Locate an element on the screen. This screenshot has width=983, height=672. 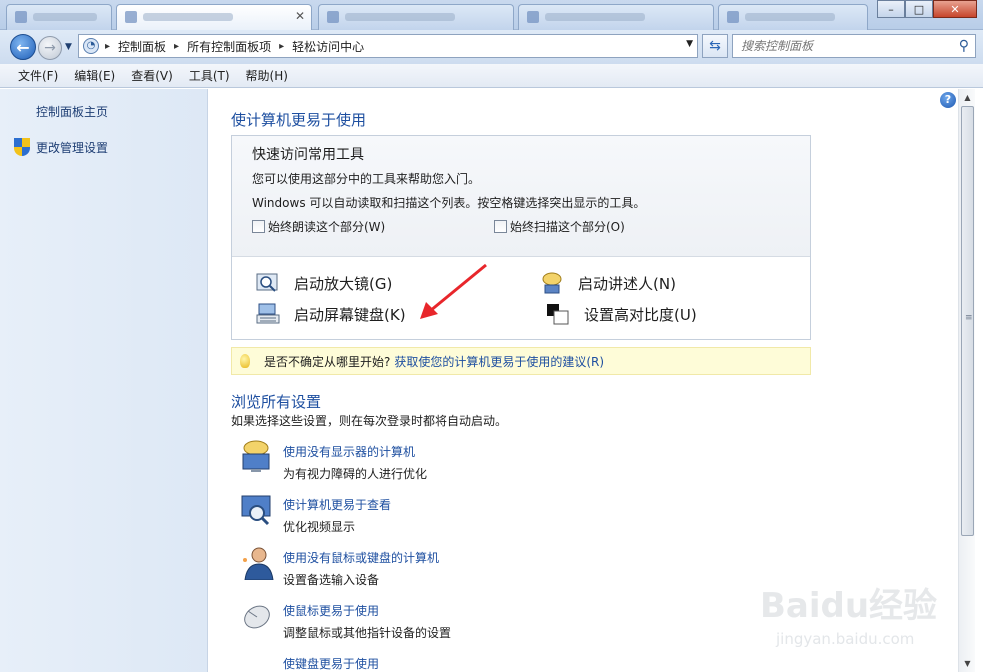
set-high-contrast-tool: 设置高对比度(U) is located at coordinates (621, 314).